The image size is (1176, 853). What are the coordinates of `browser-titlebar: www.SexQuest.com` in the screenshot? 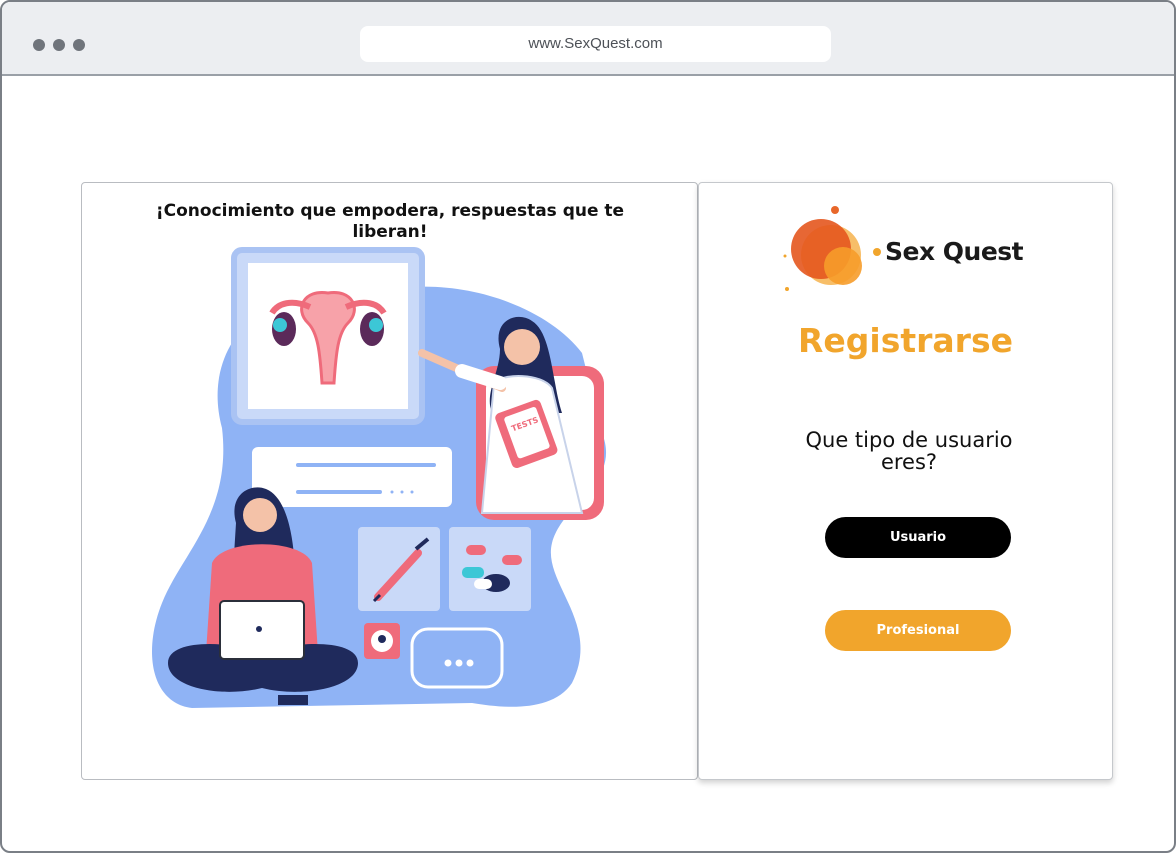 It's located at (588, 39).